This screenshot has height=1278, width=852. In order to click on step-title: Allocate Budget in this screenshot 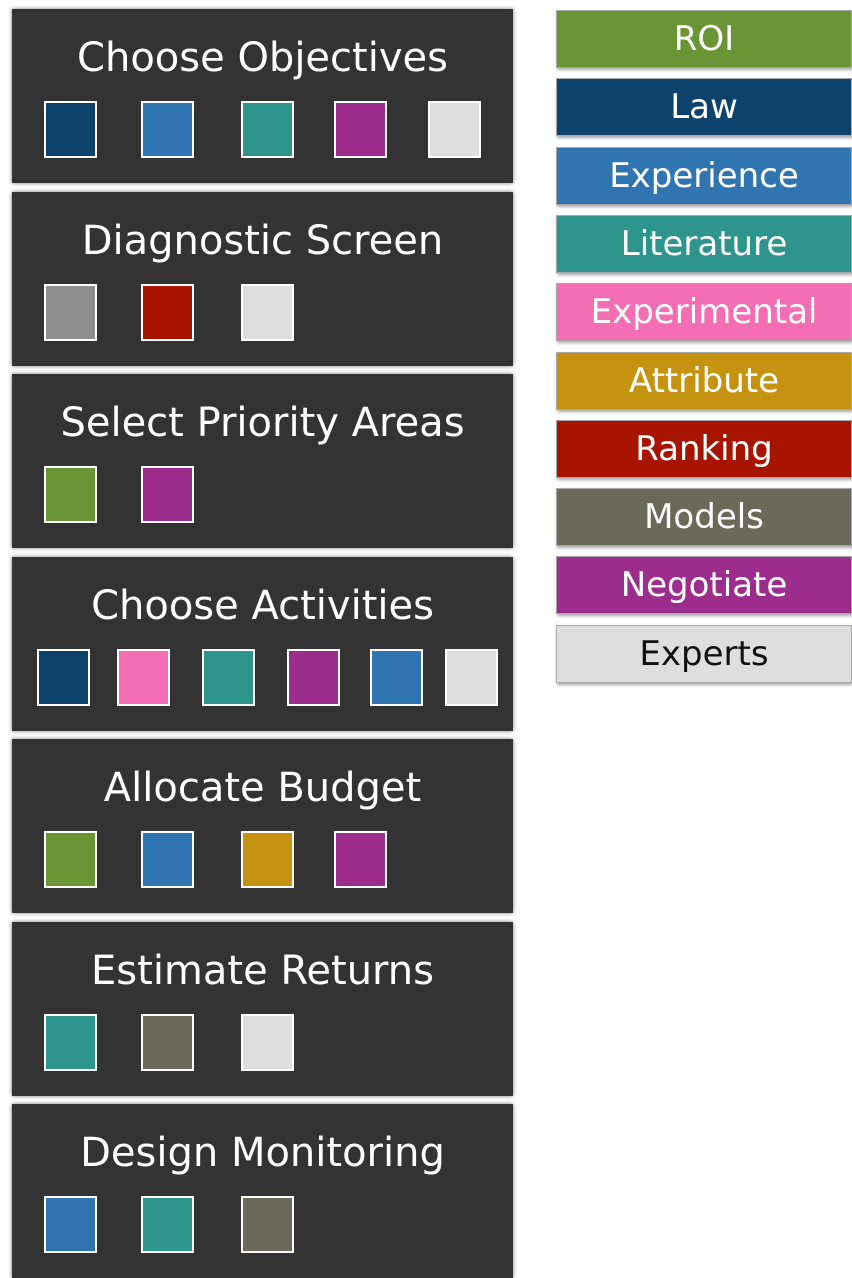, I will do `click(262, 788)`.